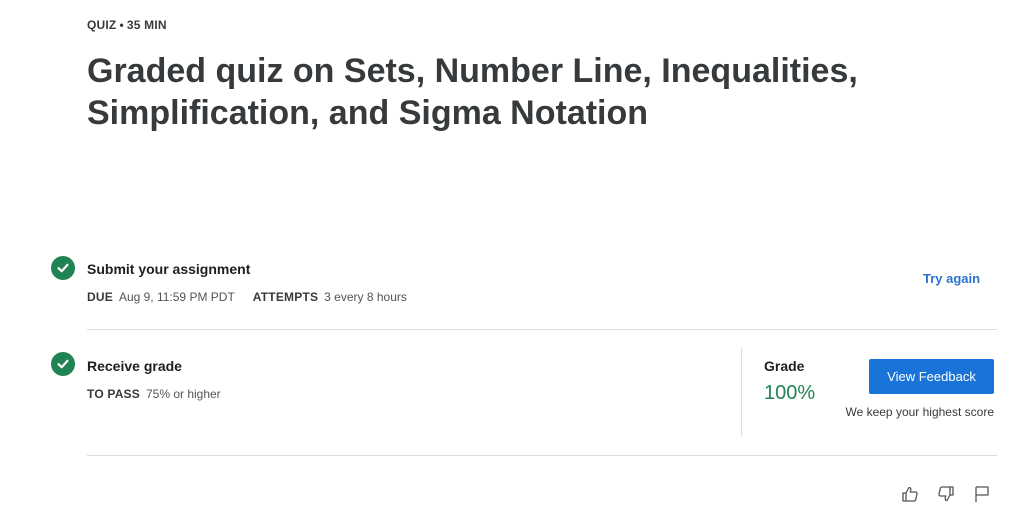 The width and height of the screenshot is (1018, 523). Describe the element at coordinates (951, 278) in the screenshot. I see `try-again-link: Try again` at that location.